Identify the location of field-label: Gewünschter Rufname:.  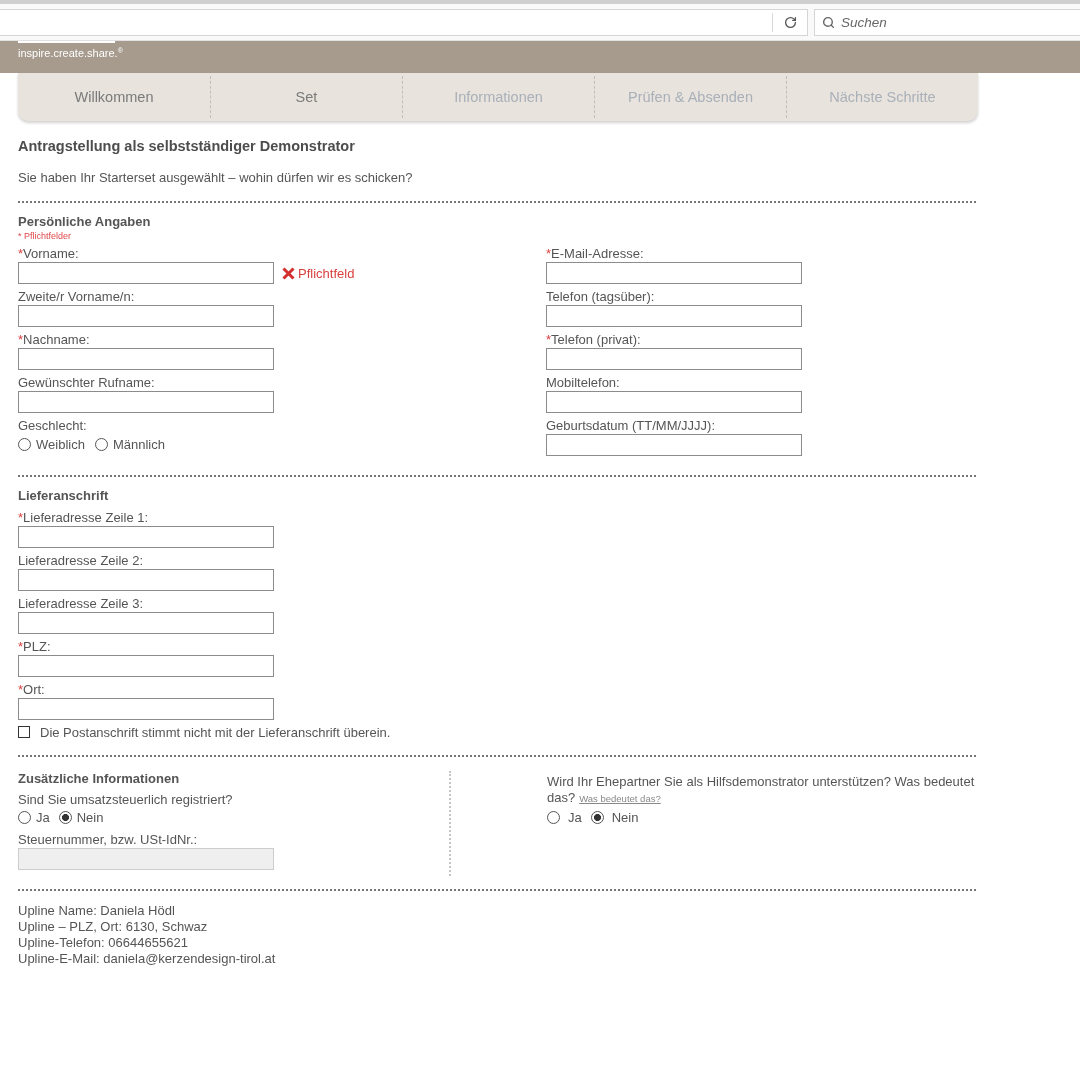
(86, 382).